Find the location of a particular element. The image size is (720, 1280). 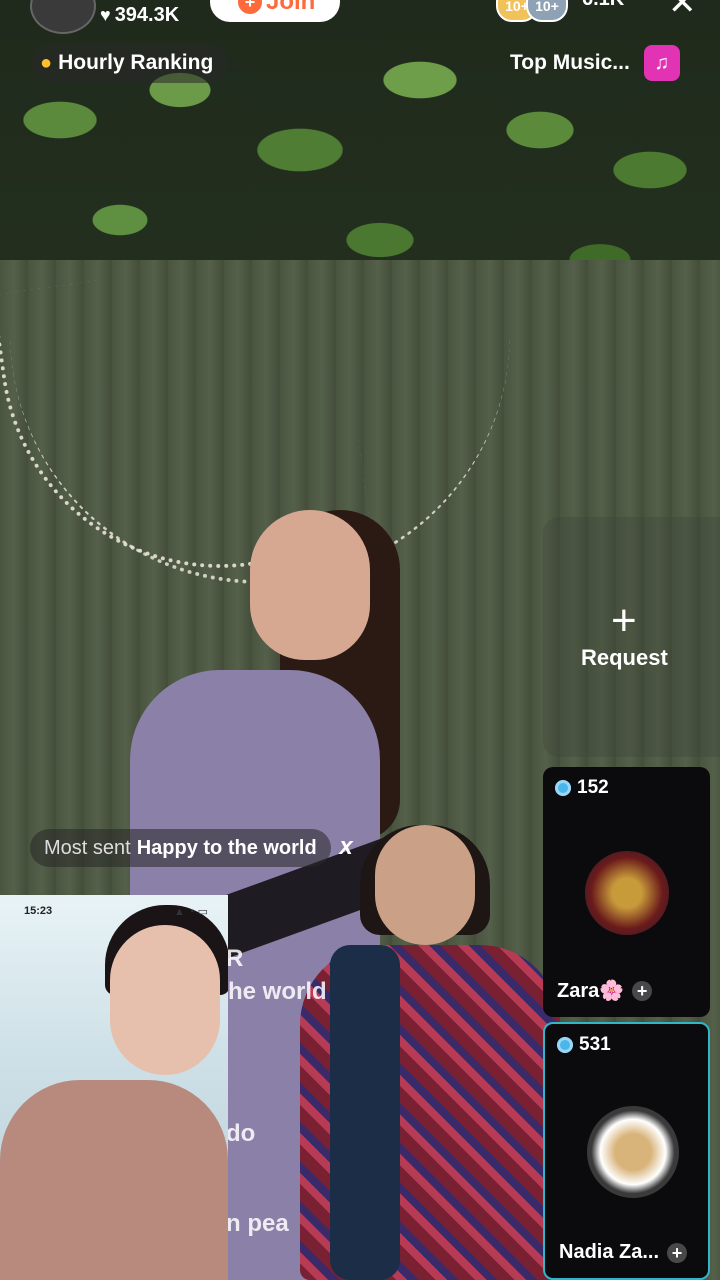

pip-camera-view: 15:23 ▲ ◔ ▭ is located at coordinates (114, 1087).